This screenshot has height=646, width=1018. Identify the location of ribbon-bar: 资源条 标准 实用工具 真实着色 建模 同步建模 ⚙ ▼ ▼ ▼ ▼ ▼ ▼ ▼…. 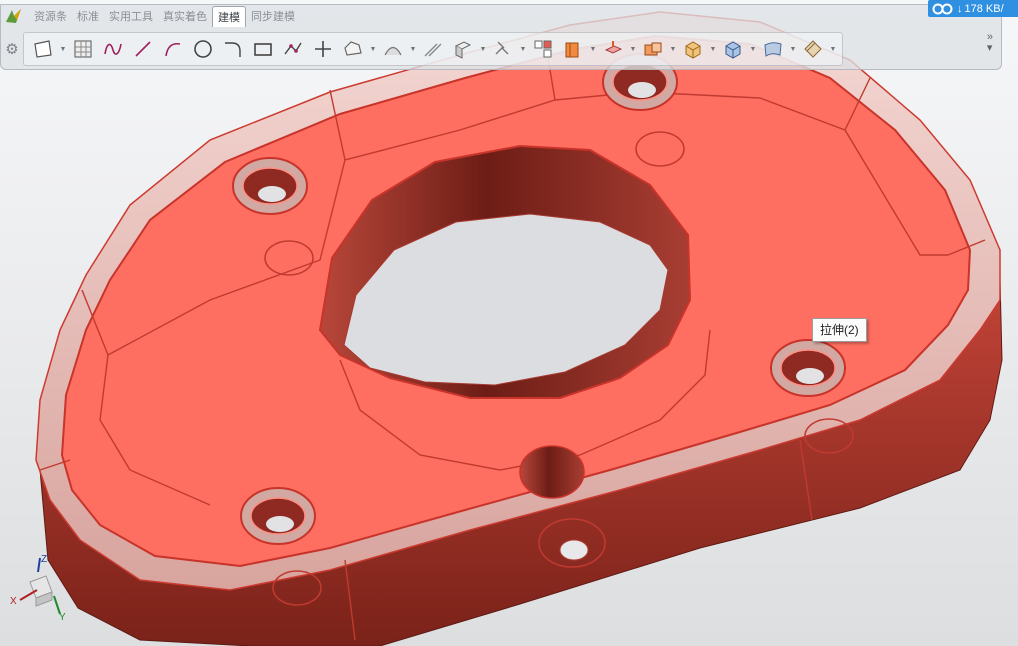
(501, 37).